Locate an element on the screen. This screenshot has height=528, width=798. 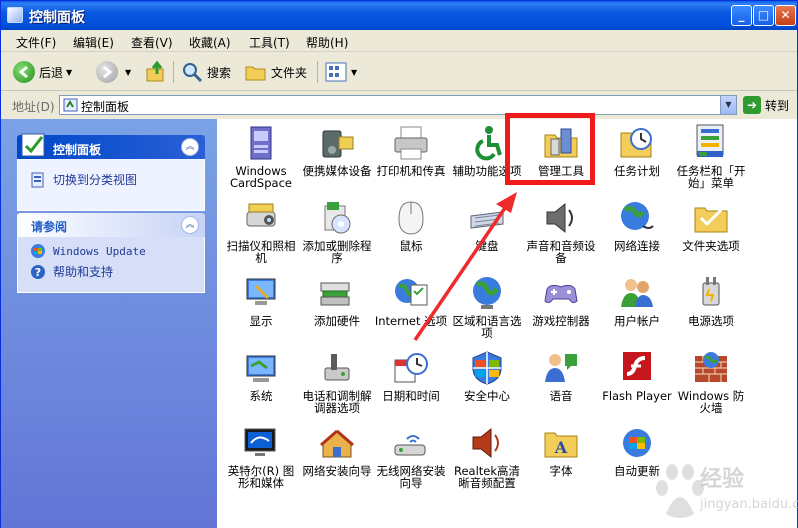
control-panel-item: 日期和时间 is located at coordinates (411, 381).